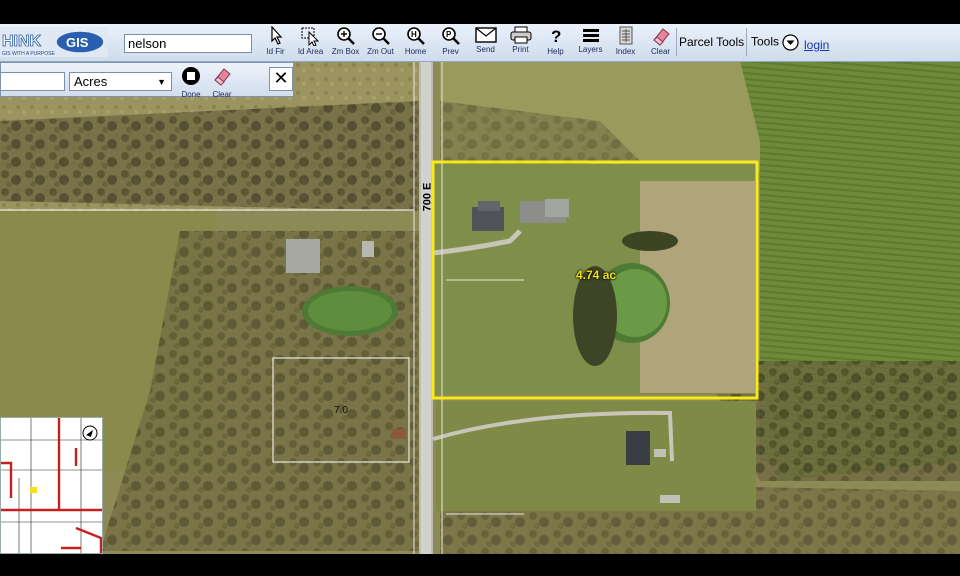 This screenshot has height=576, width=960. I want to click on measure-panel: Acres ▼ Done Clear ✕, so click(147, 80).